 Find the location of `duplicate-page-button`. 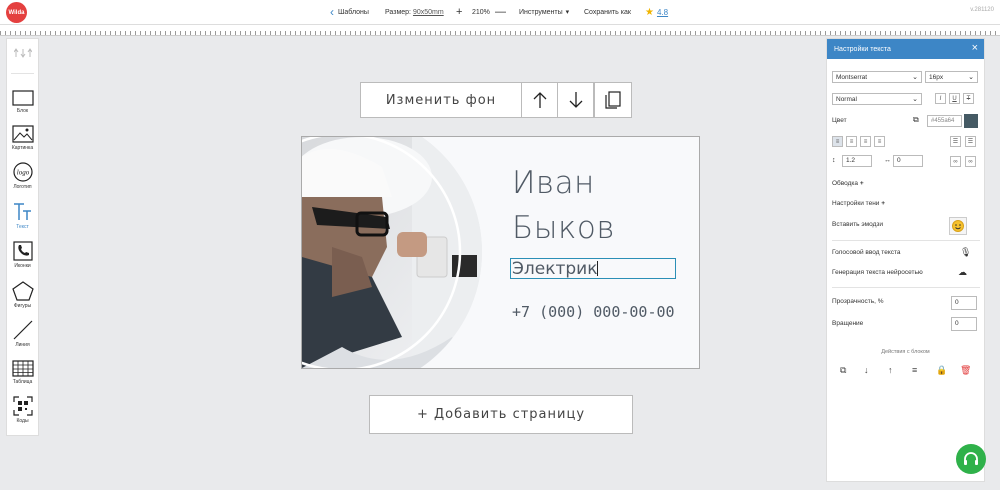

duplicate-page-button is located at coordinates (613, 100).